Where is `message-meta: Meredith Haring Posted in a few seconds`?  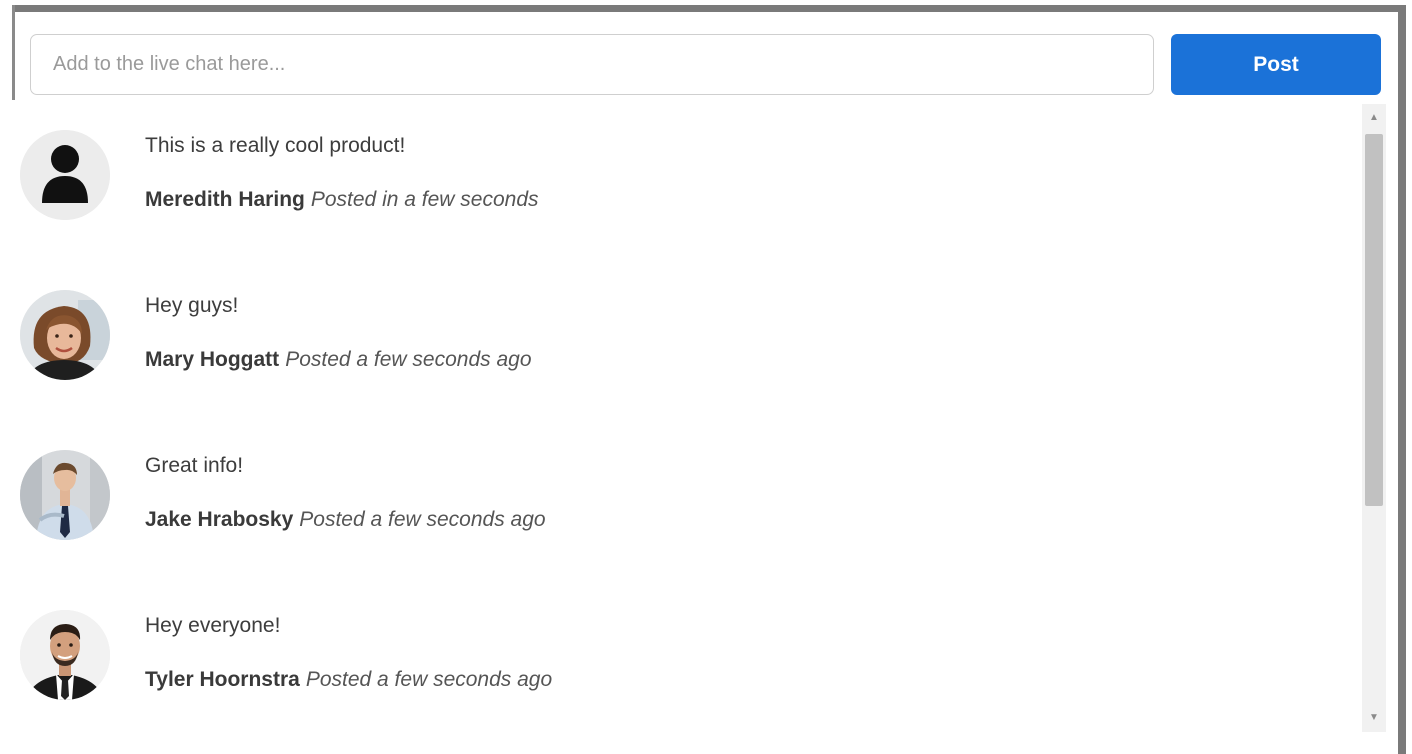
message-meta: Meredith Haring Posted in a few seconds is located at coordinates (342, 200).